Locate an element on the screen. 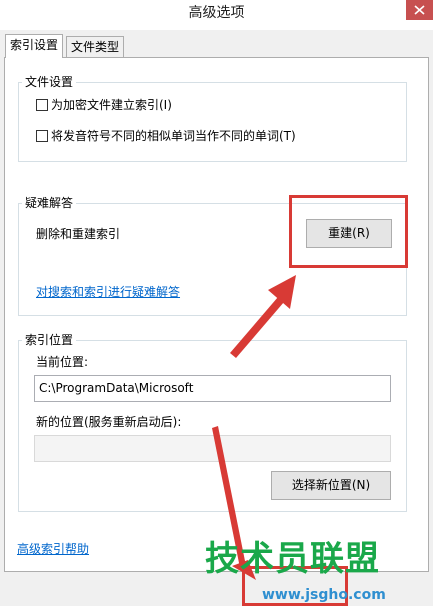 This screenshot has height=606, width=433. watermark-url: www.jsgho.com is located at coordinates (324, 595).